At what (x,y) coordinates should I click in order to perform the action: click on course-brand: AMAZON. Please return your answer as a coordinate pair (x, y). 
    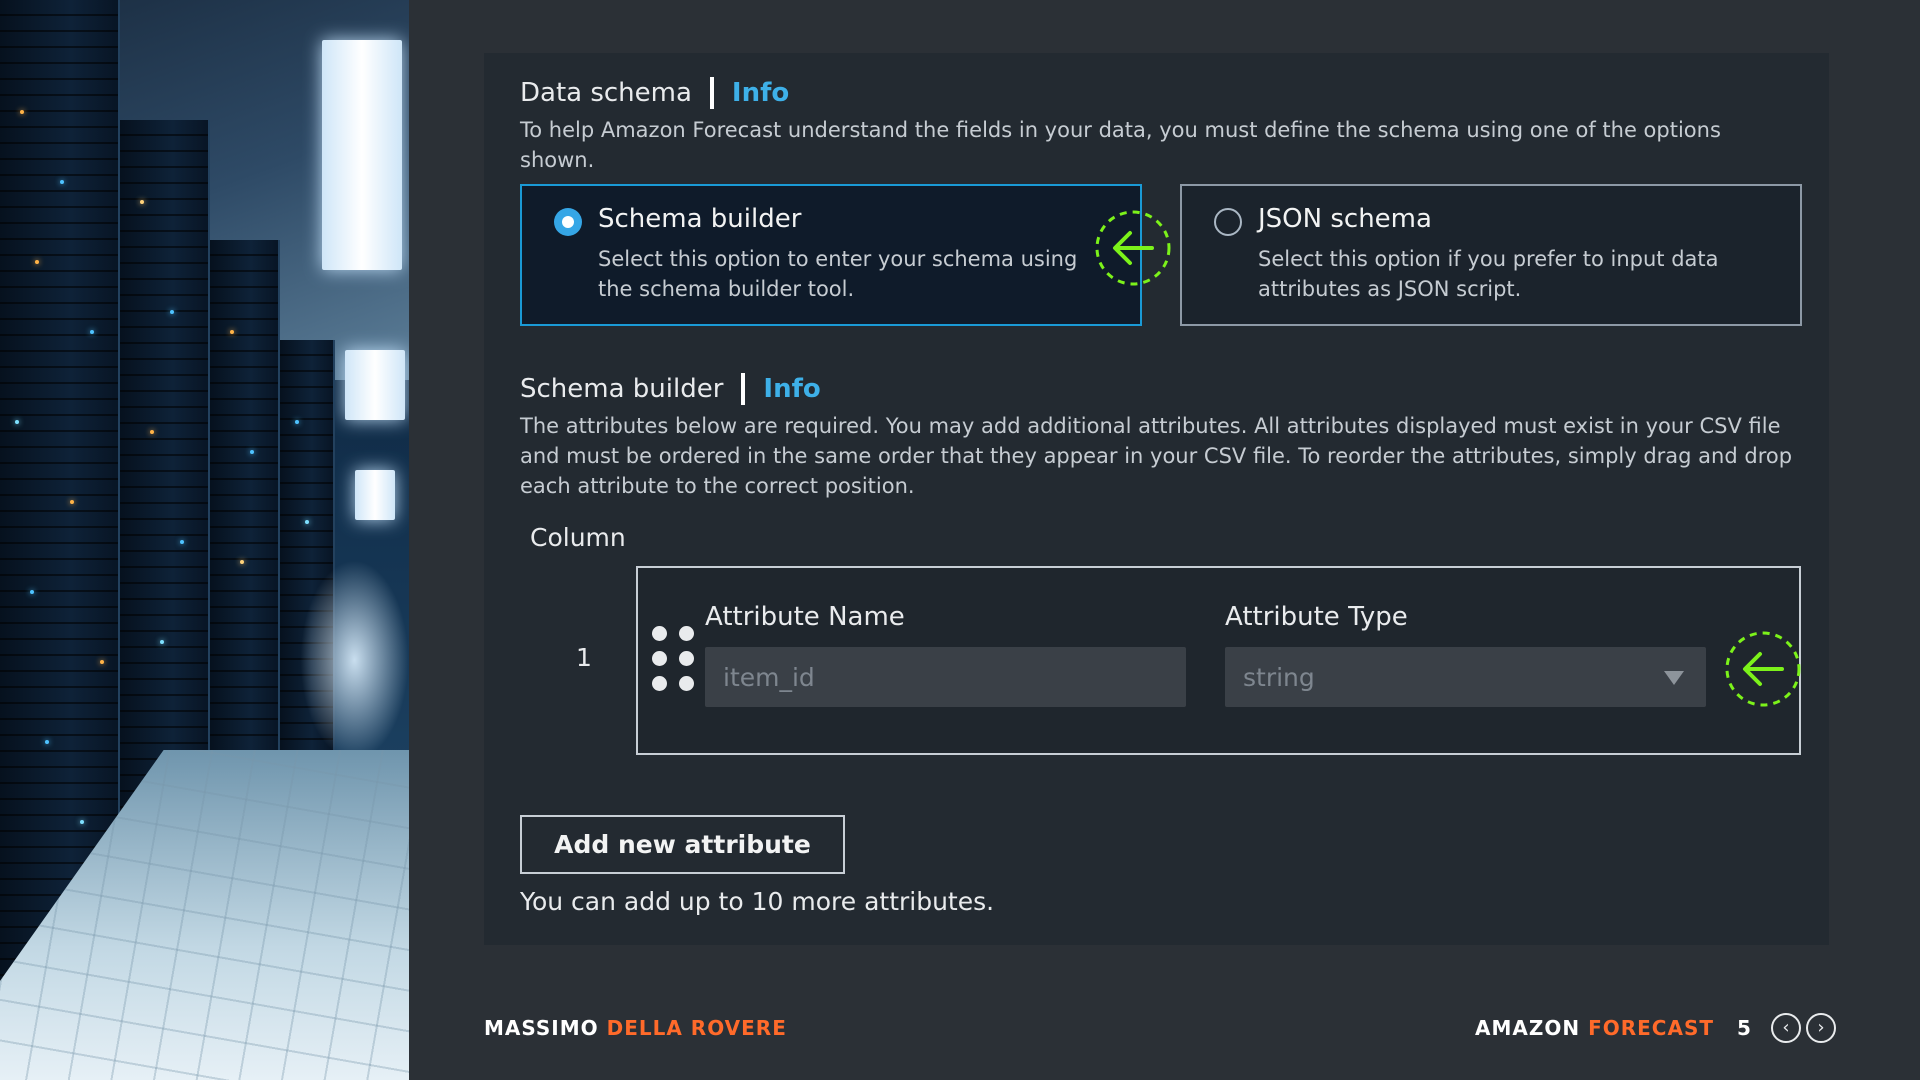
    Looking at the image, I should click on (1527, 1028).